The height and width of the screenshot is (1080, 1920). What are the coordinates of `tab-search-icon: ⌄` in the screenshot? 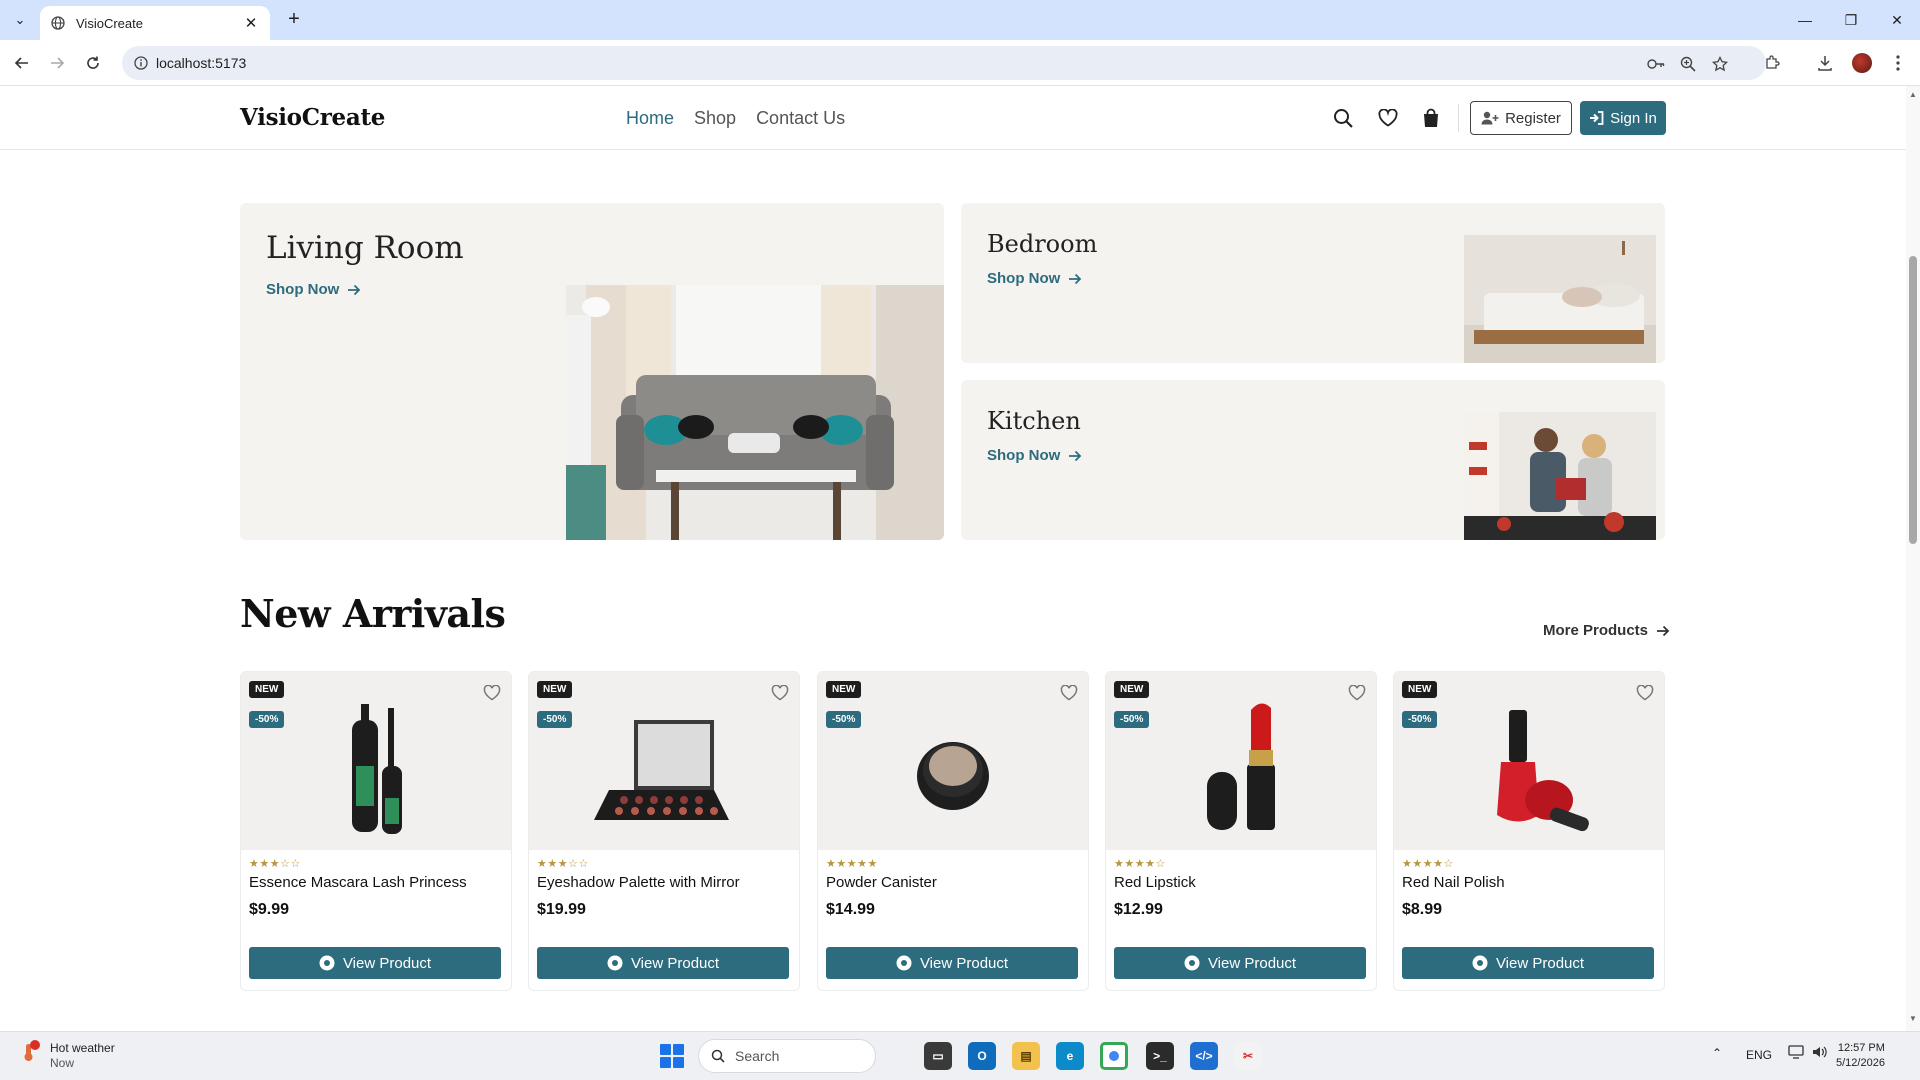 It's located at (20, 20).